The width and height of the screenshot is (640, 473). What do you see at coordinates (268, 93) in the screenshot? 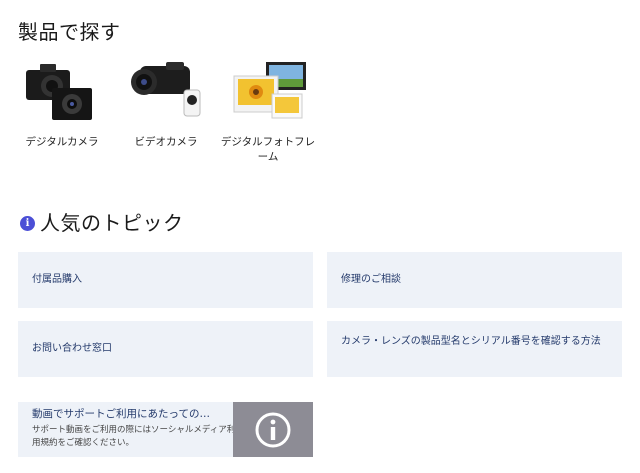
I see `photo-frame-image` at bounding box center [268, 93].